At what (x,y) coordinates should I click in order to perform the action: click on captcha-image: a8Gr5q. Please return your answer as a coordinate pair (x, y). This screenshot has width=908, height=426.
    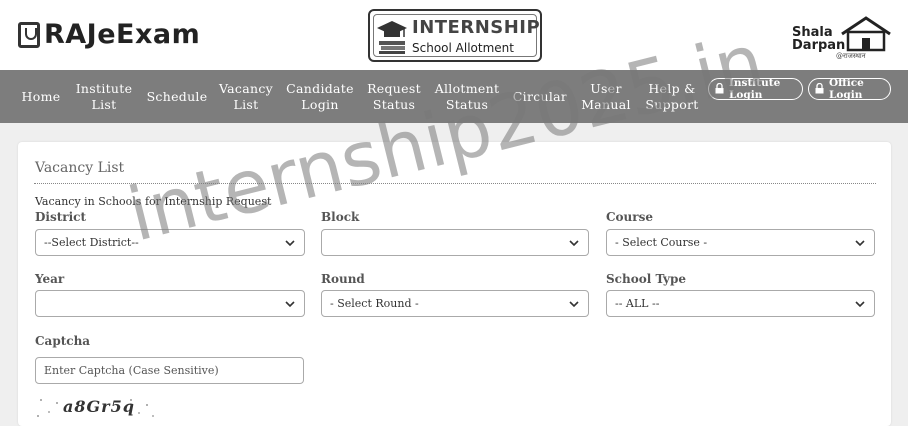
    Looking at the image, I should click on (95, 407).